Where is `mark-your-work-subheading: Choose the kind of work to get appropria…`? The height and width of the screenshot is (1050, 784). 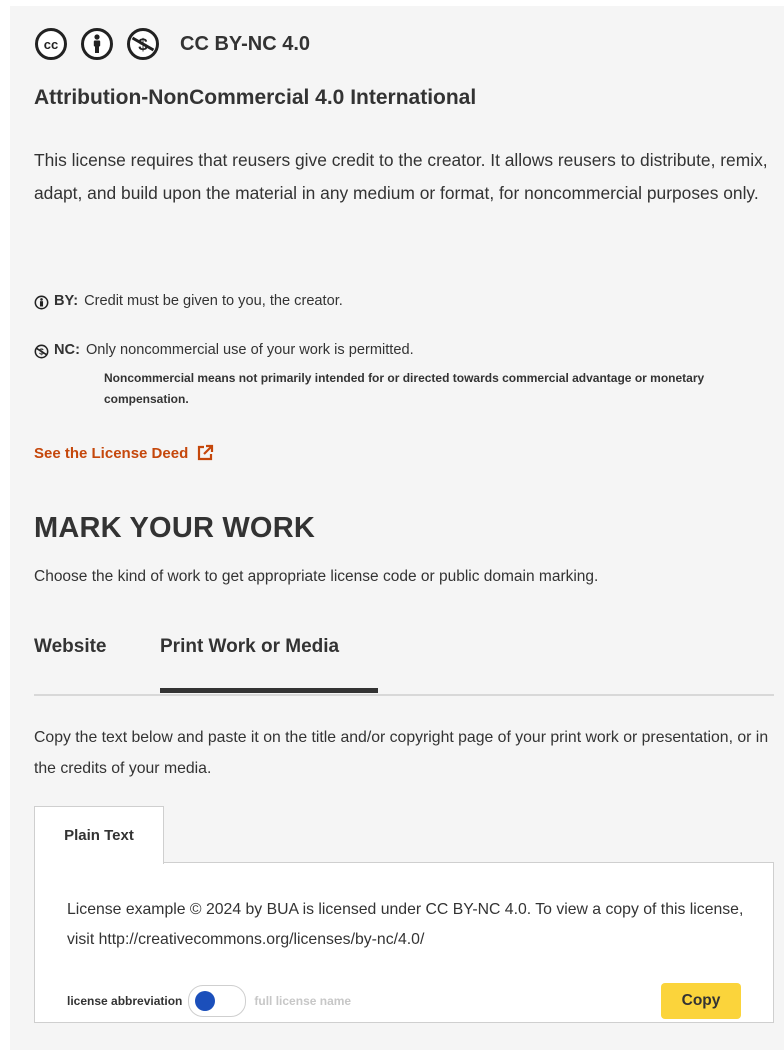 mark-your-work-subheading: Choose the kind of work to get appropria… is located at coordinates (316, 576).